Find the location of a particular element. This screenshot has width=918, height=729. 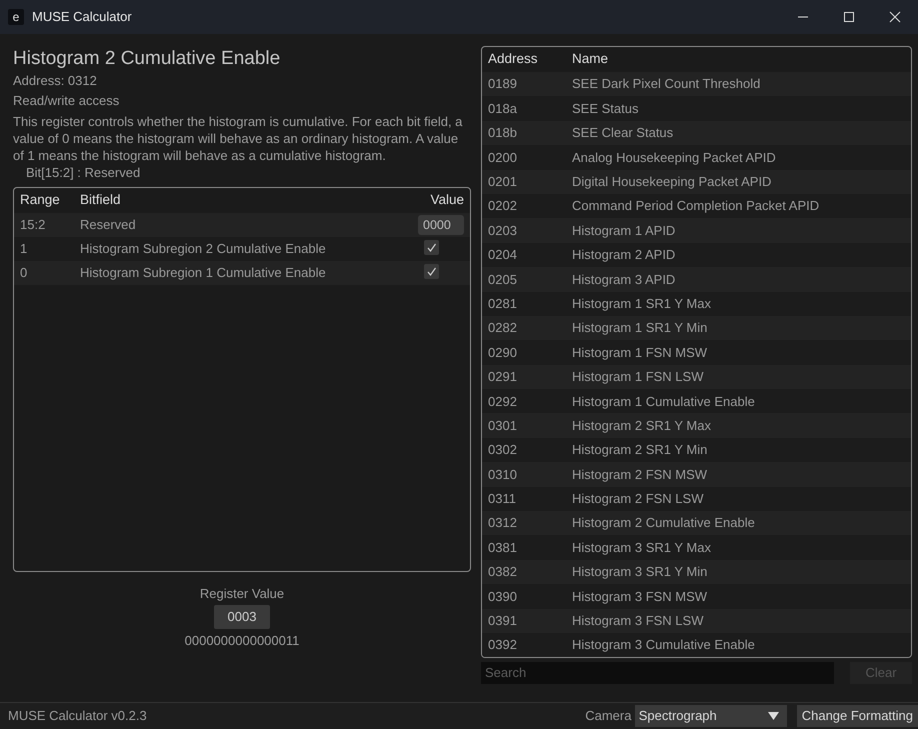

table-row: 0201 Digital Housekeeping Packet APID is located at coordinates (696, 182).